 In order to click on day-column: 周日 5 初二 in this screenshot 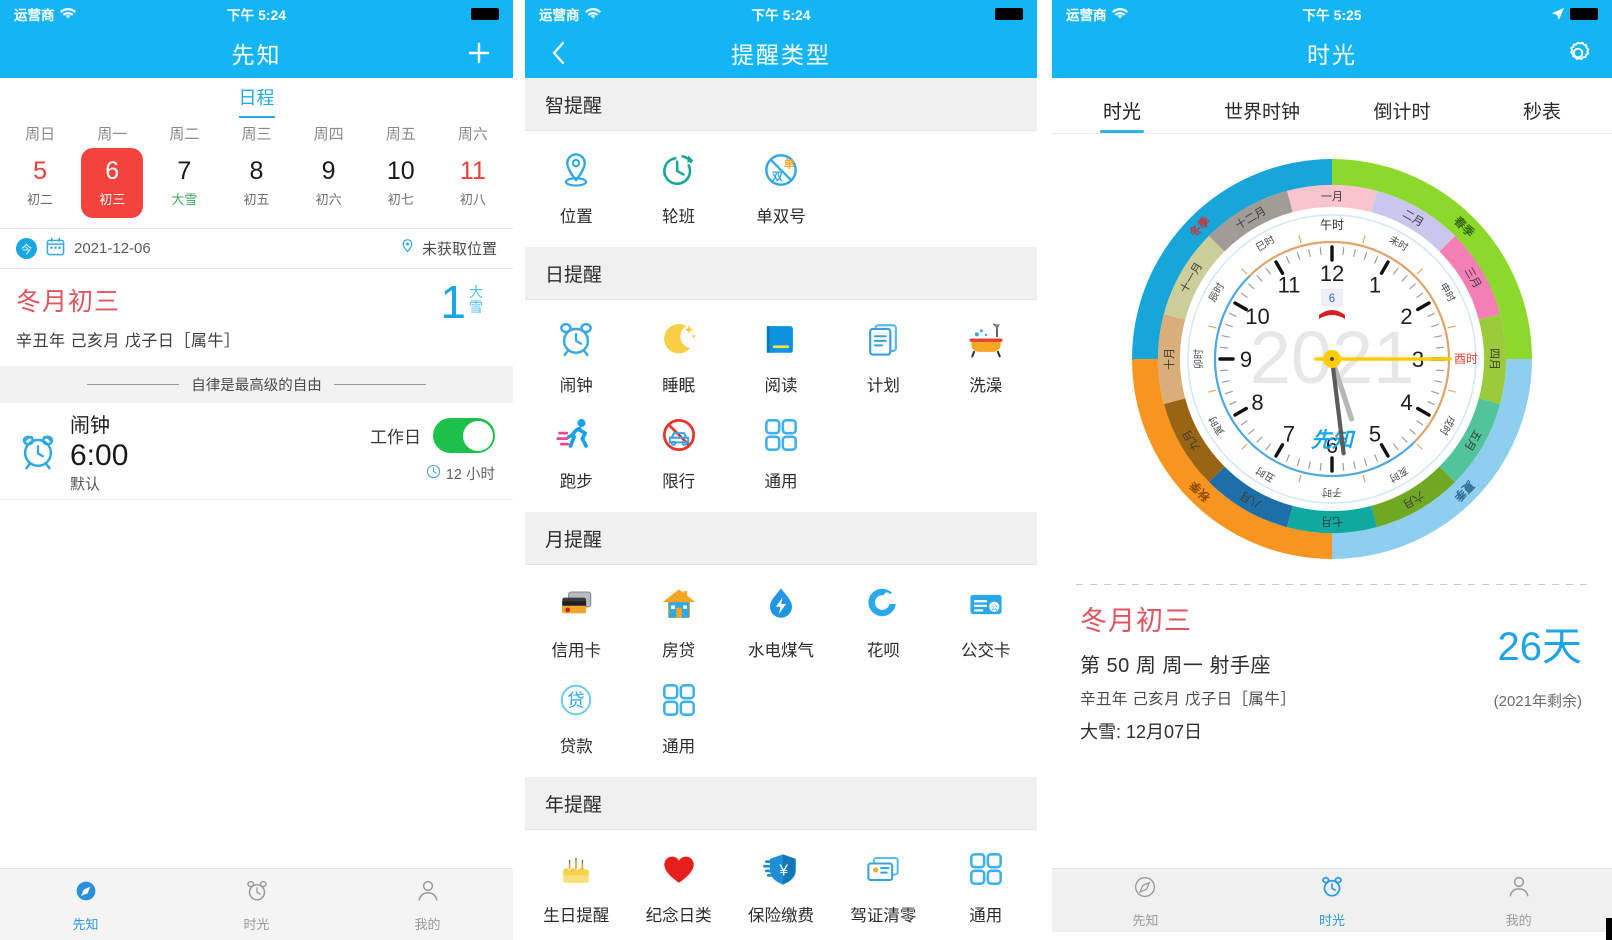, I will do `click(40, 170)`.